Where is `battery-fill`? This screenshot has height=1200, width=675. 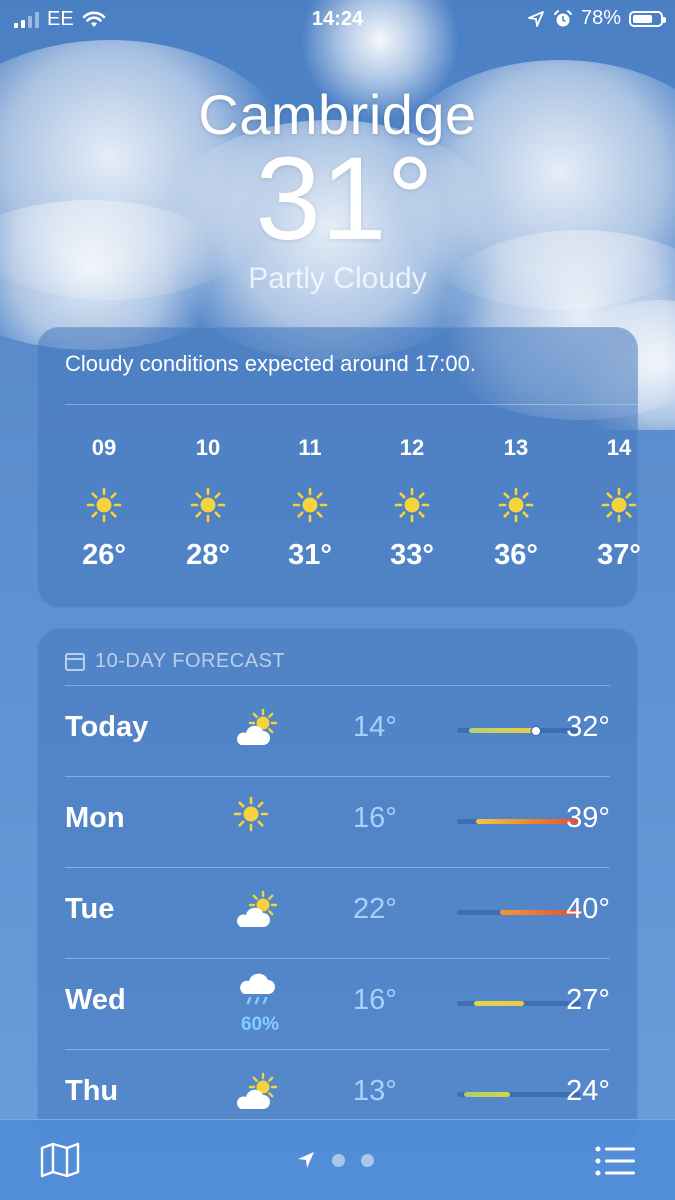 battery-fill is located at coordinates (643, 18).